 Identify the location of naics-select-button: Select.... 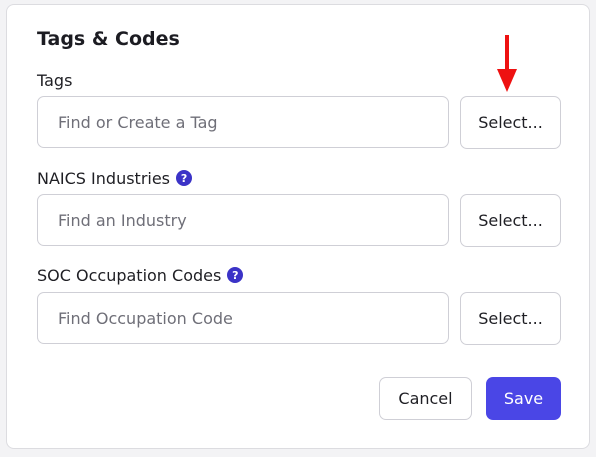
(510, 220).